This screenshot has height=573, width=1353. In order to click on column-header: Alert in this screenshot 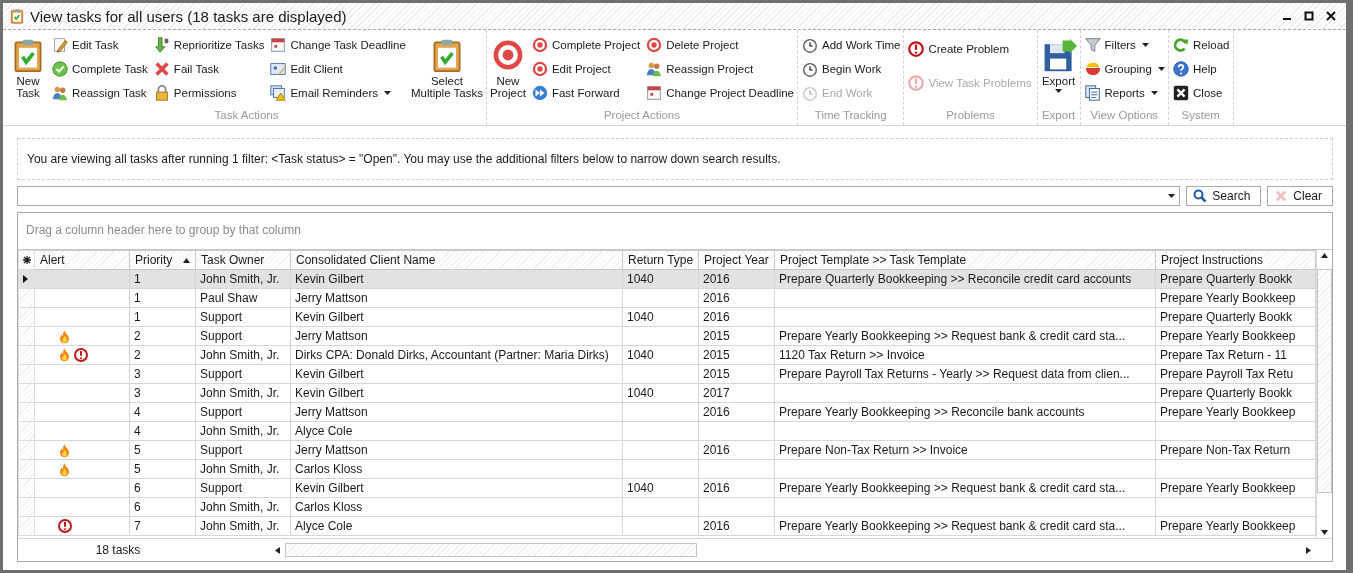, I will do `click(82, 260)`.